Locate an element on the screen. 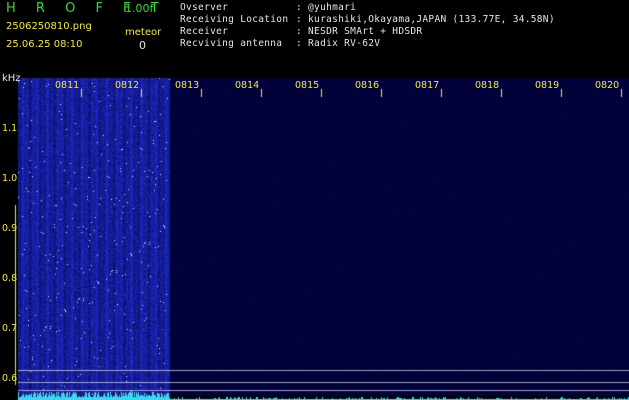 The width and height of the screenshot is (629, 400). freq-tick-label: 0.8 is located at coordinates (10, 278).